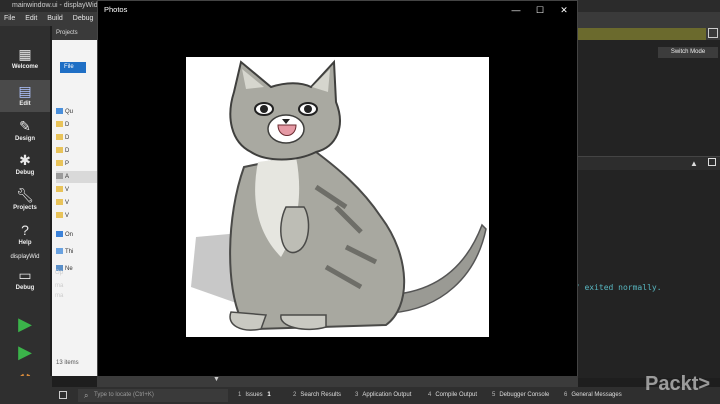 The width and height of the screenshot is (720, 404). I want to click on explorer-row: P, so click(77, 164).